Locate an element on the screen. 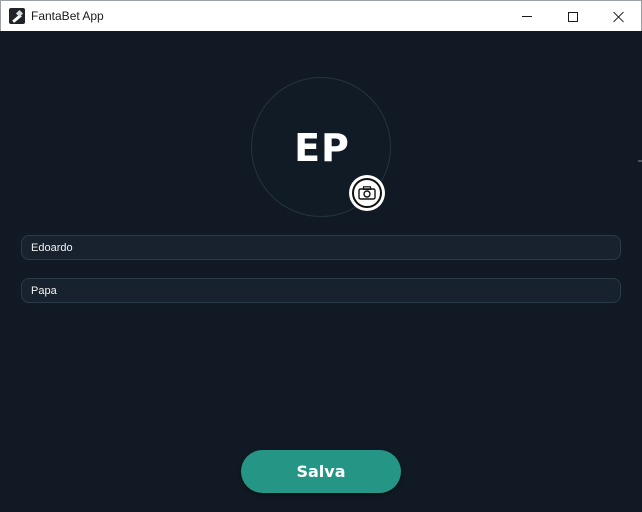 This screenshot has height=512, width=642. window-edge-mark is located at coordinates (640, 161).